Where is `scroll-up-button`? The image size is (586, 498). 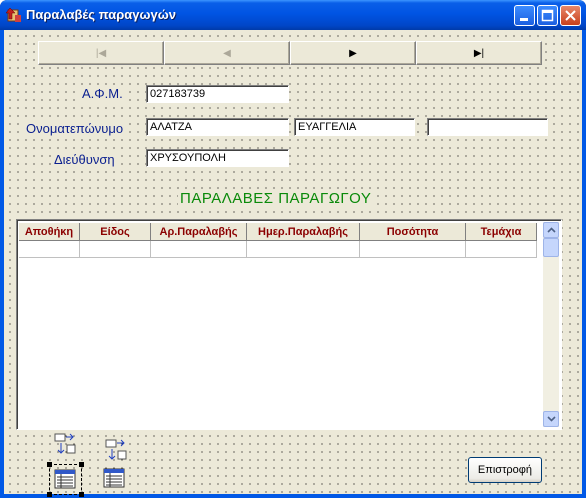 scroll-up-button is located at coordinates (551, 230).